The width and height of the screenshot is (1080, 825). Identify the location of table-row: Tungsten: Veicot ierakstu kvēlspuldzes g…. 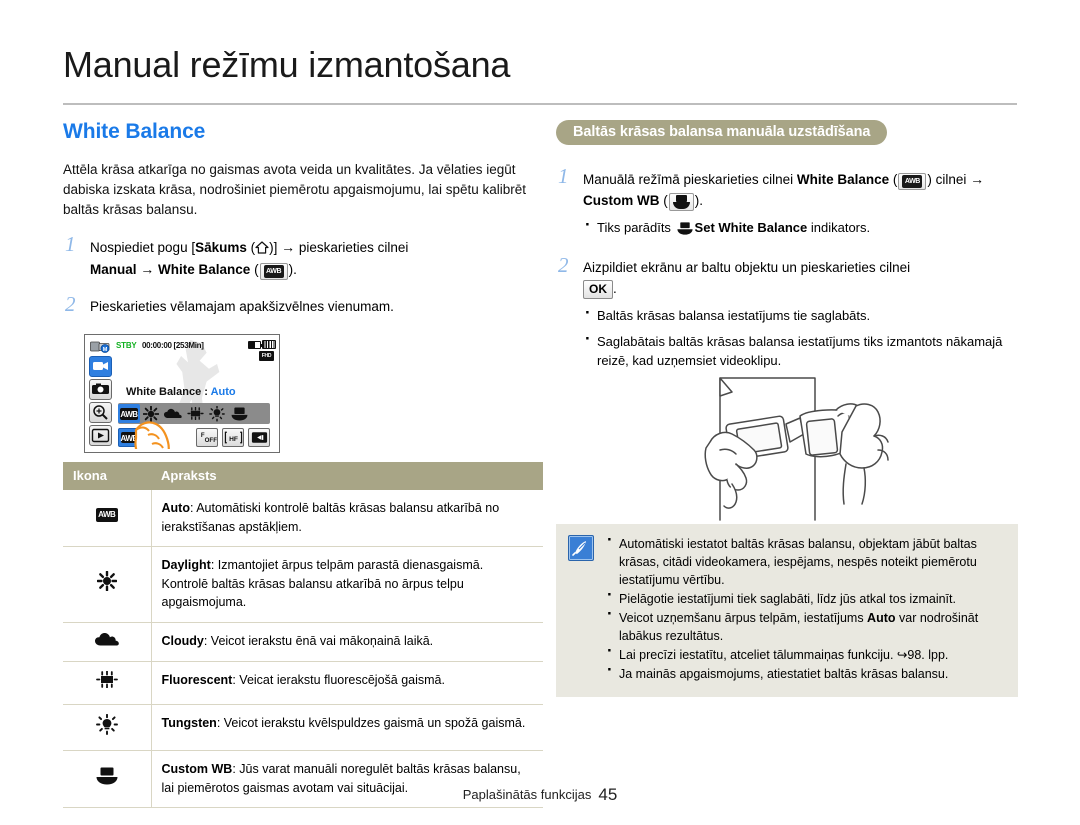
(303, 727).